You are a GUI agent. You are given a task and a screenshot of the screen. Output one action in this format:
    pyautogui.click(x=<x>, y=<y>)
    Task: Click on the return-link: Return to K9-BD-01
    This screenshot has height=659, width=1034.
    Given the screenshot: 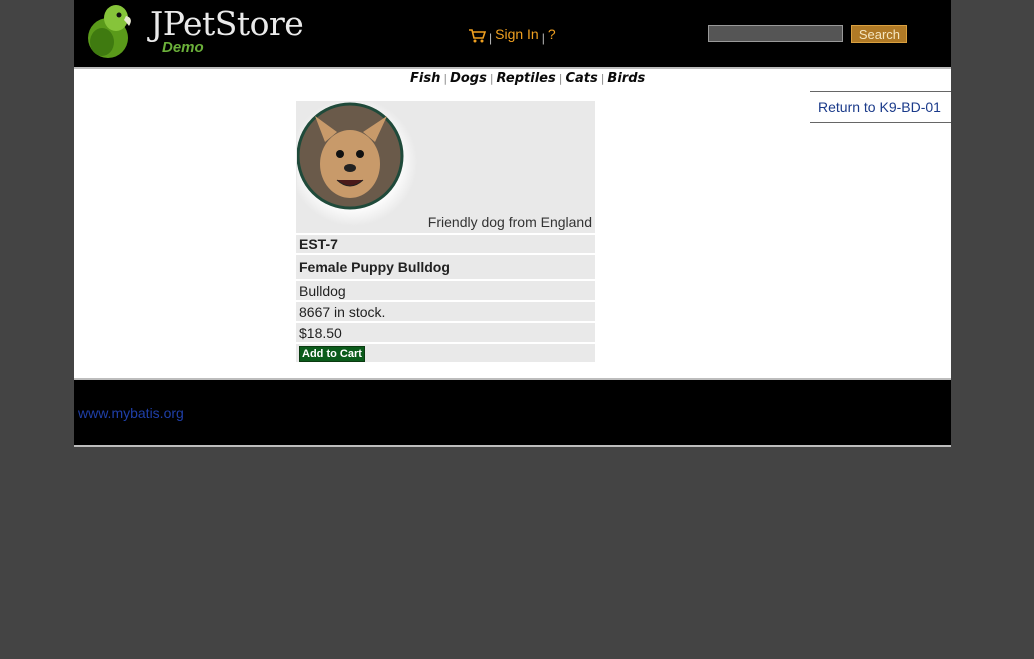 What is the action you would take?
    pyautogui.click(x=879, y=107)
    